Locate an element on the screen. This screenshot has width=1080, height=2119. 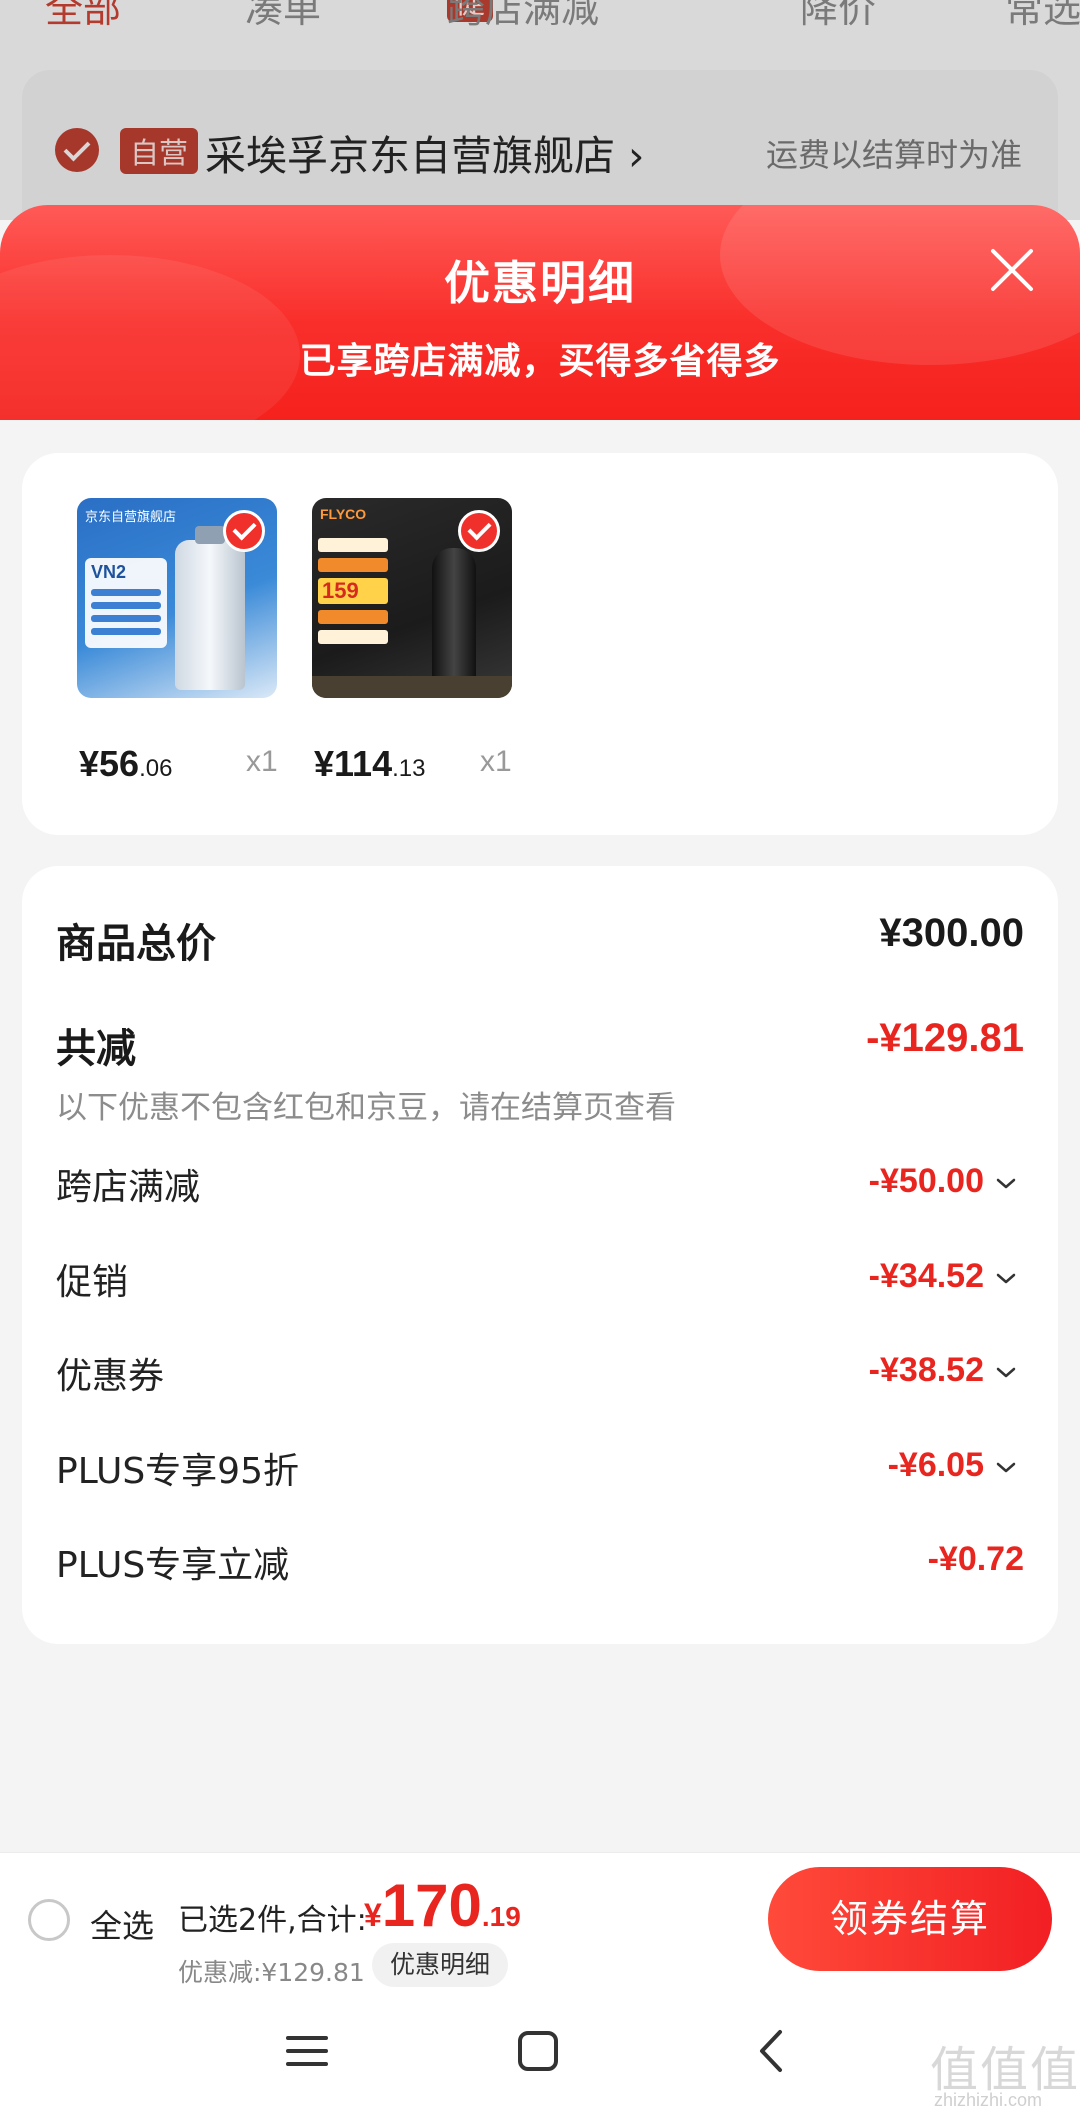
select-all-radio is located at coordinates (49, 1920).